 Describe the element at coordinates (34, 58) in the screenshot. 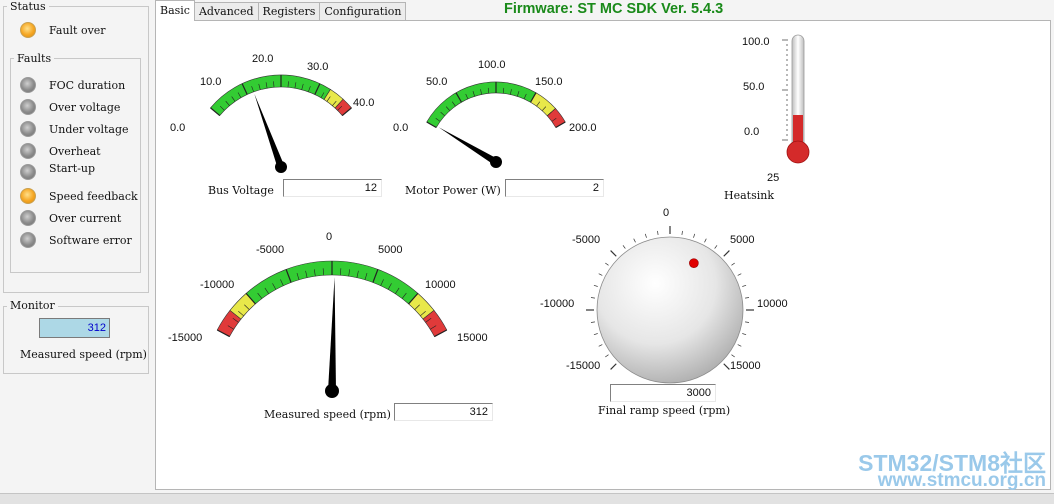

I see `faults-group-title: Faults` at that location.